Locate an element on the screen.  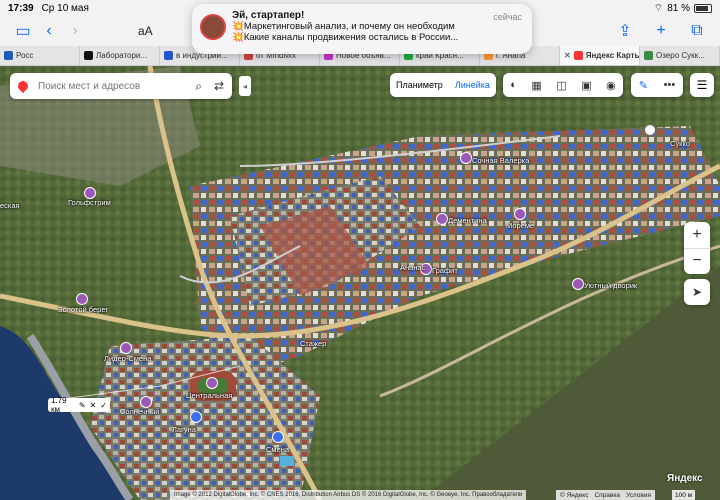
panorama-icon: ▦ is located at coordinates (536, 85).